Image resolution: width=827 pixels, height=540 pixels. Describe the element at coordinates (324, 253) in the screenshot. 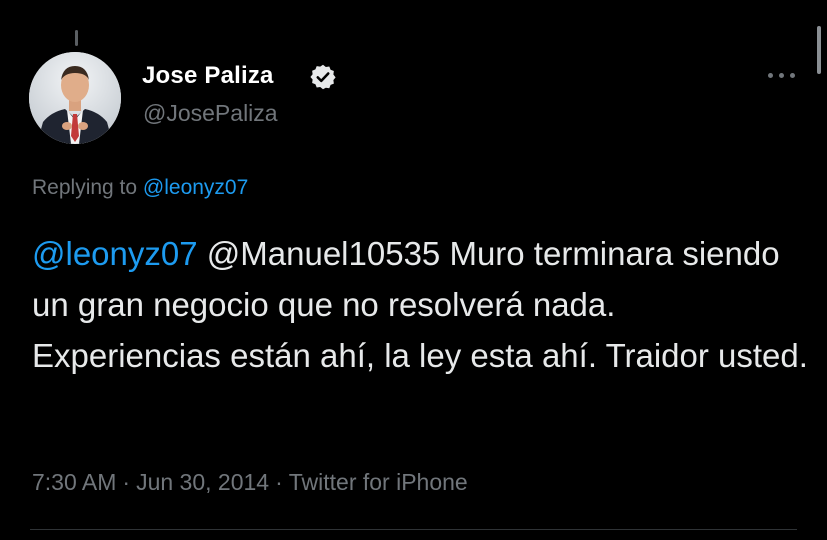

I see `mention-text: @Manuel10535` at that location.